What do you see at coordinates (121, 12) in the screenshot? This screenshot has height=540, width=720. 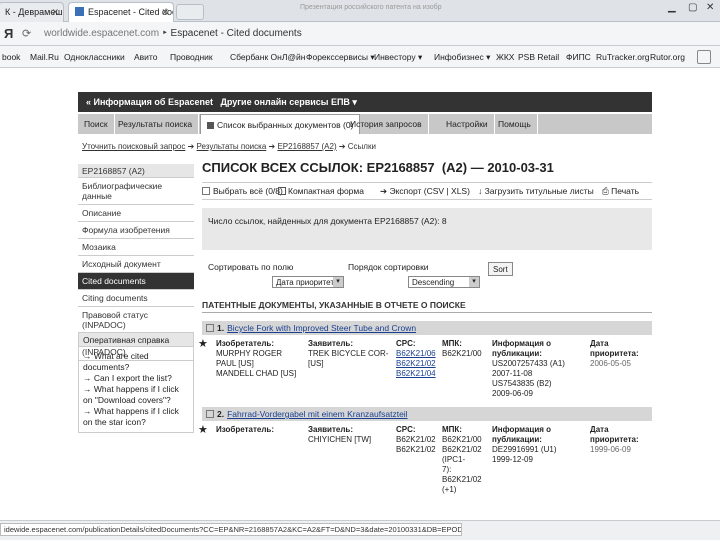 I see `browser-tab-2: Espacenet - Cited doc ✕` at bounding box center [121, 12].